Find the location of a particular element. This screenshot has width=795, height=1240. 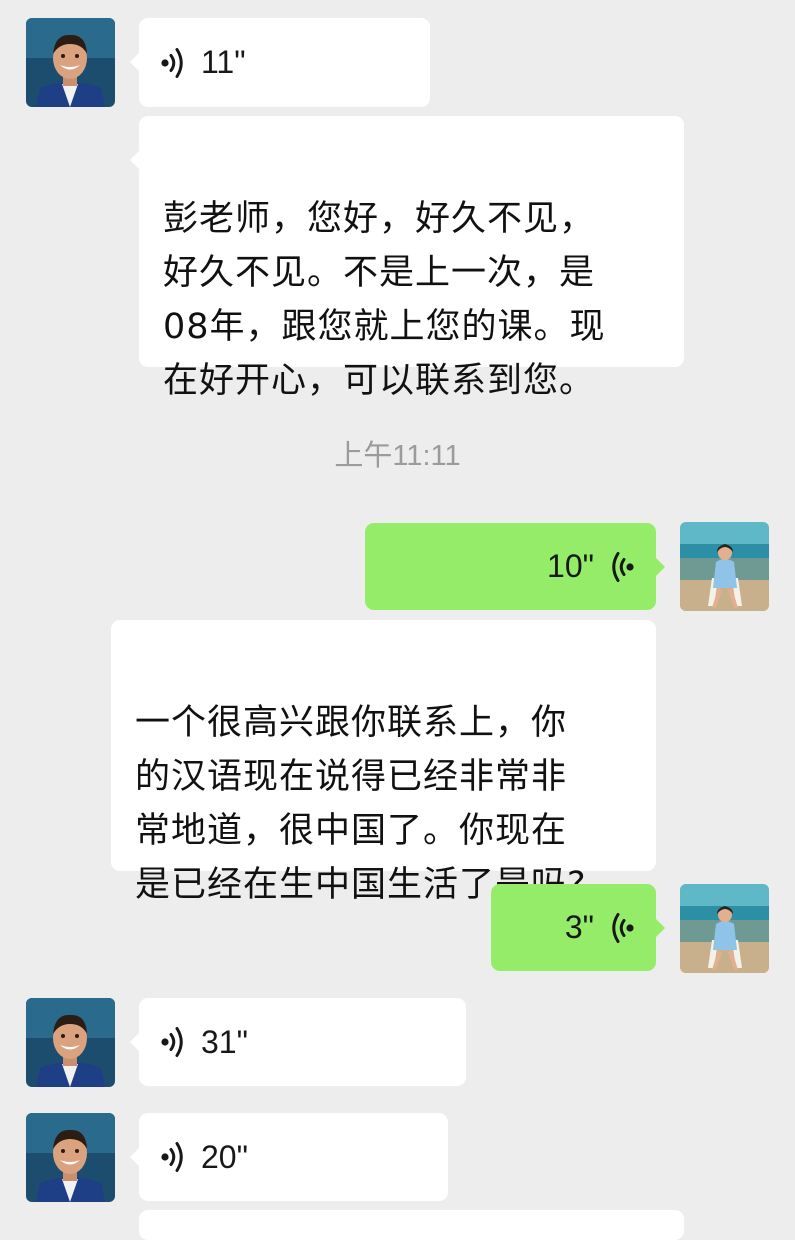

voice-duration: 3" is located at coordinates (579, 927).